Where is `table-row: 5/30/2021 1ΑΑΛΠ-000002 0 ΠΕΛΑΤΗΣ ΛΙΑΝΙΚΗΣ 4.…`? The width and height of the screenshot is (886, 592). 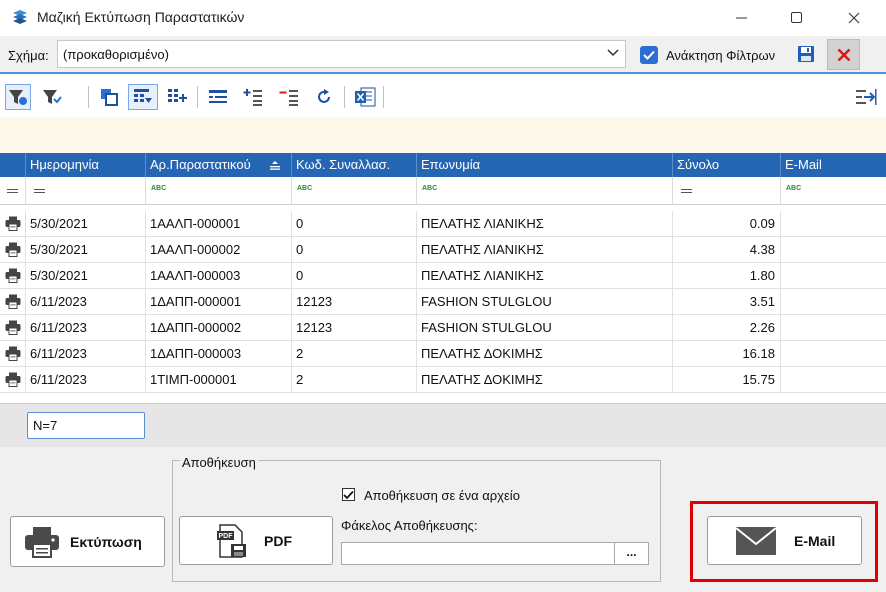
table-row: 5/30/2021 1ΑΑΛΠ-000002 0 ΠΕΛΑΤΗΣ ΛΙΑΝΙΚΗΣ 4.… is located at coordinates (443, 250).